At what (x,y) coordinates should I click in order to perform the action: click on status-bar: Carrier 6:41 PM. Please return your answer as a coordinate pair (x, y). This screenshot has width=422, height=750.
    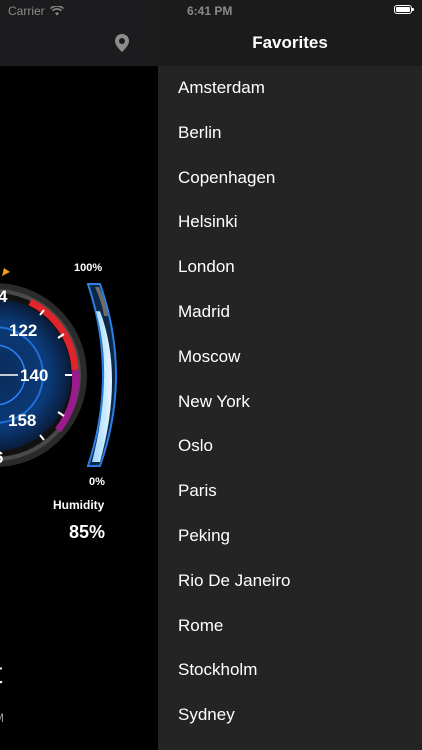
    Looking at the image, I should click on (211, 11).